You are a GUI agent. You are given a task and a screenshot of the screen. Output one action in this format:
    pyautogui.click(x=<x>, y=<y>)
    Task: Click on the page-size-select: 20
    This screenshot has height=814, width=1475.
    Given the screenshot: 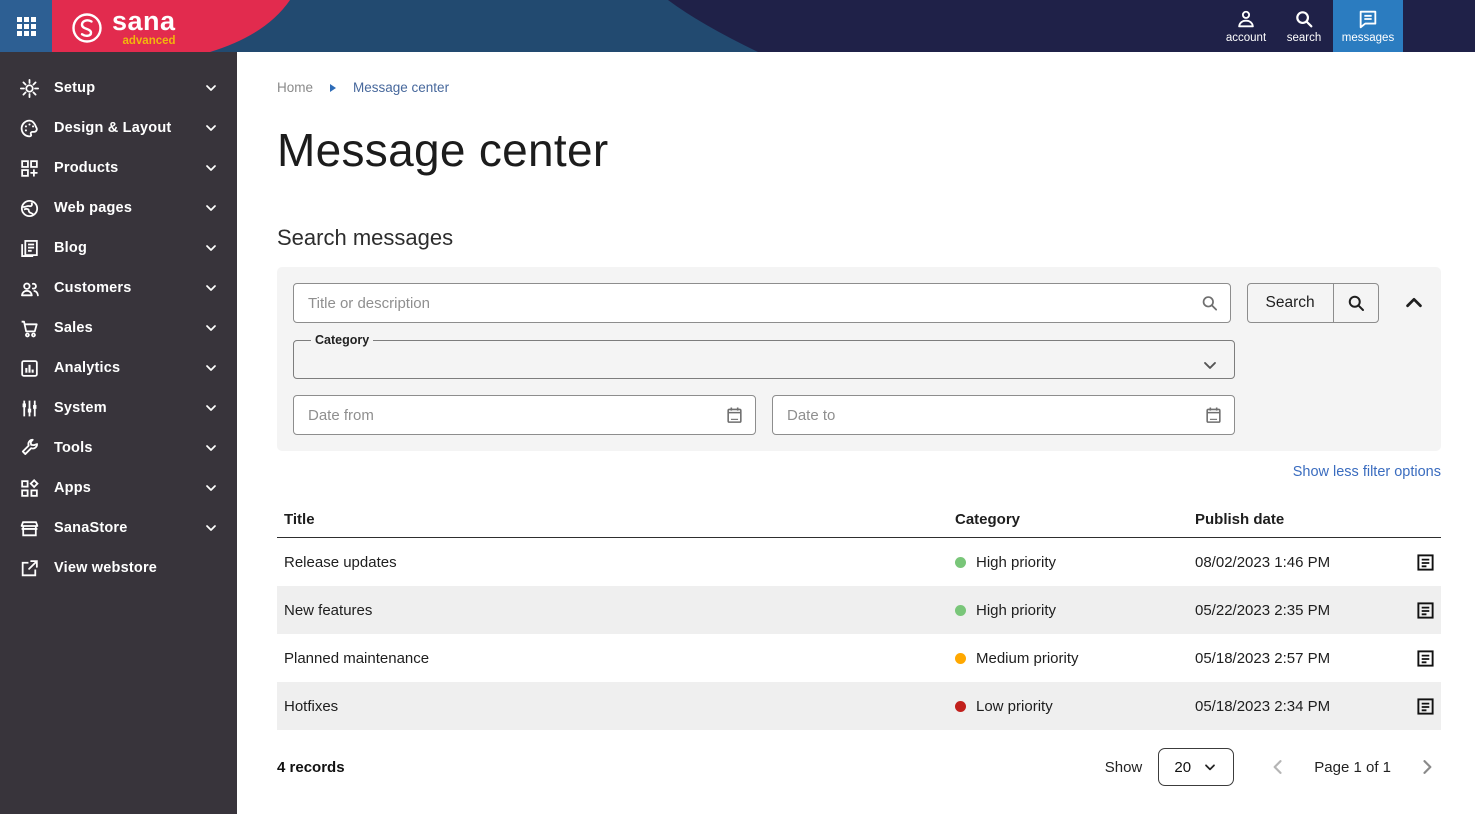 What is the action you would take?
    pyautogui.click(x=1196, y=767)
    